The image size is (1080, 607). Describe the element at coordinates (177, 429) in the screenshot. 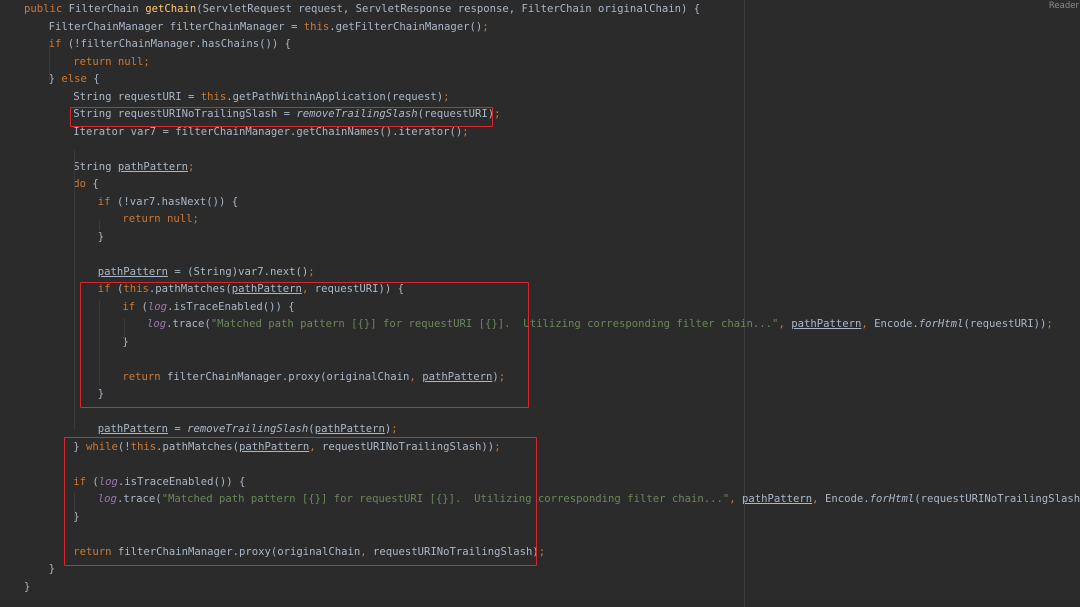

I see `code-token: =` at that location.